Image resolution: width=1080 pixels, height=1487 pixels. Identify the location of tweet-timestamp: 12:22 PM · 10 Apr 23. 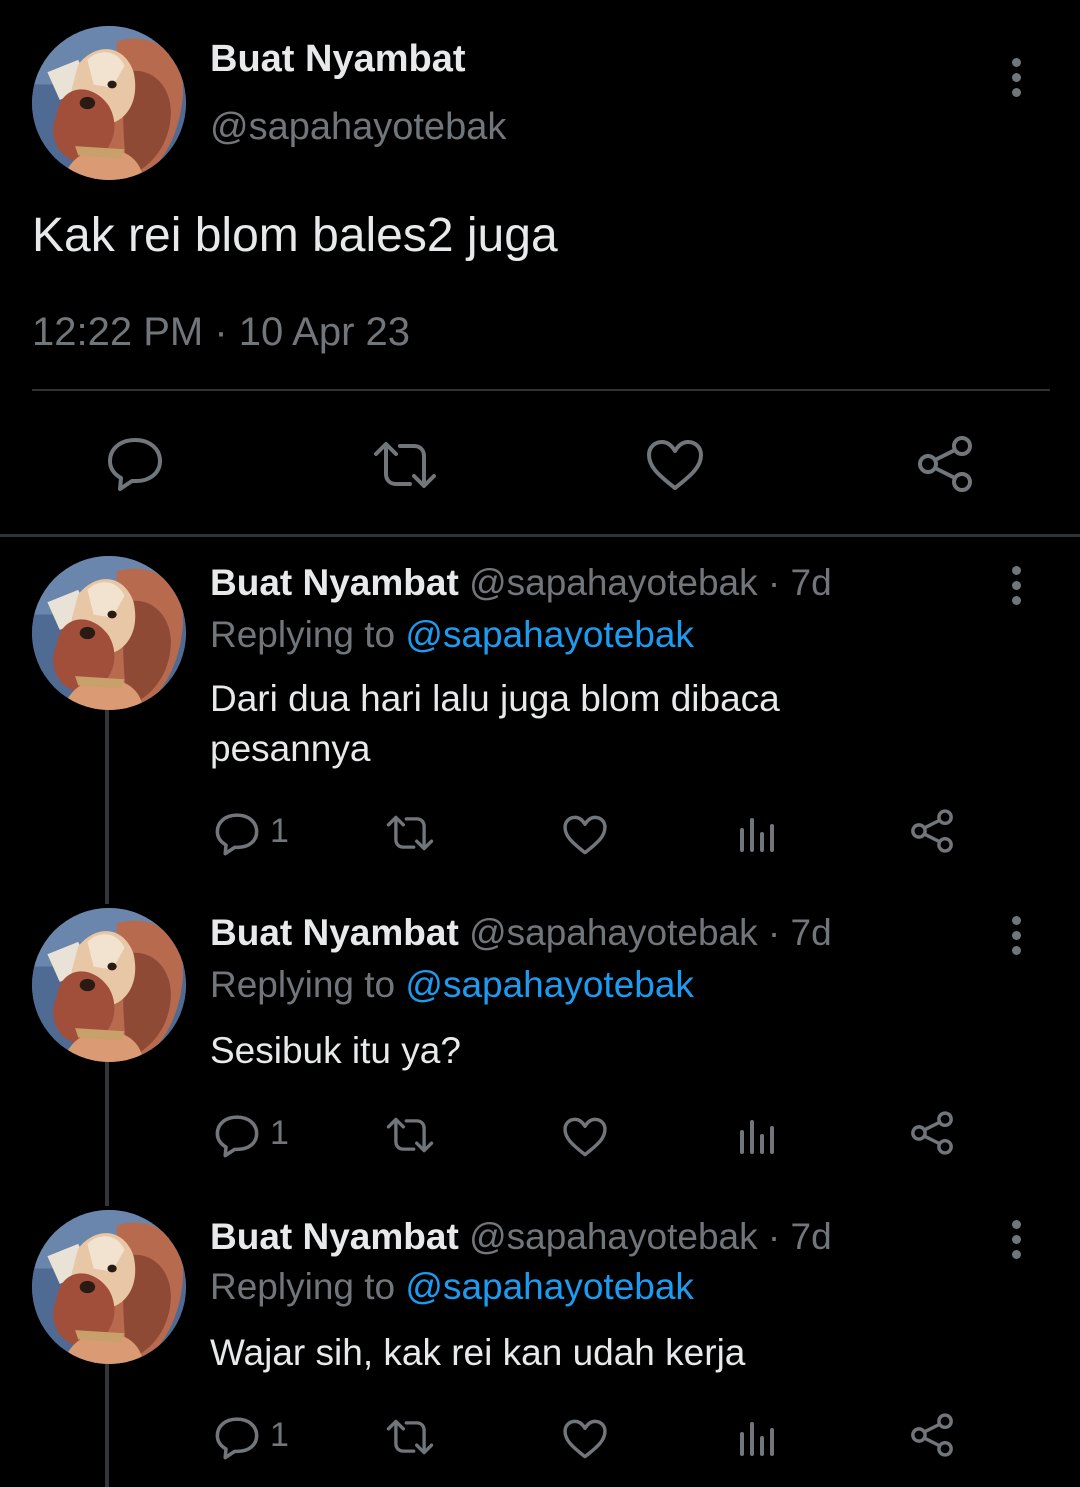
(221, 332).